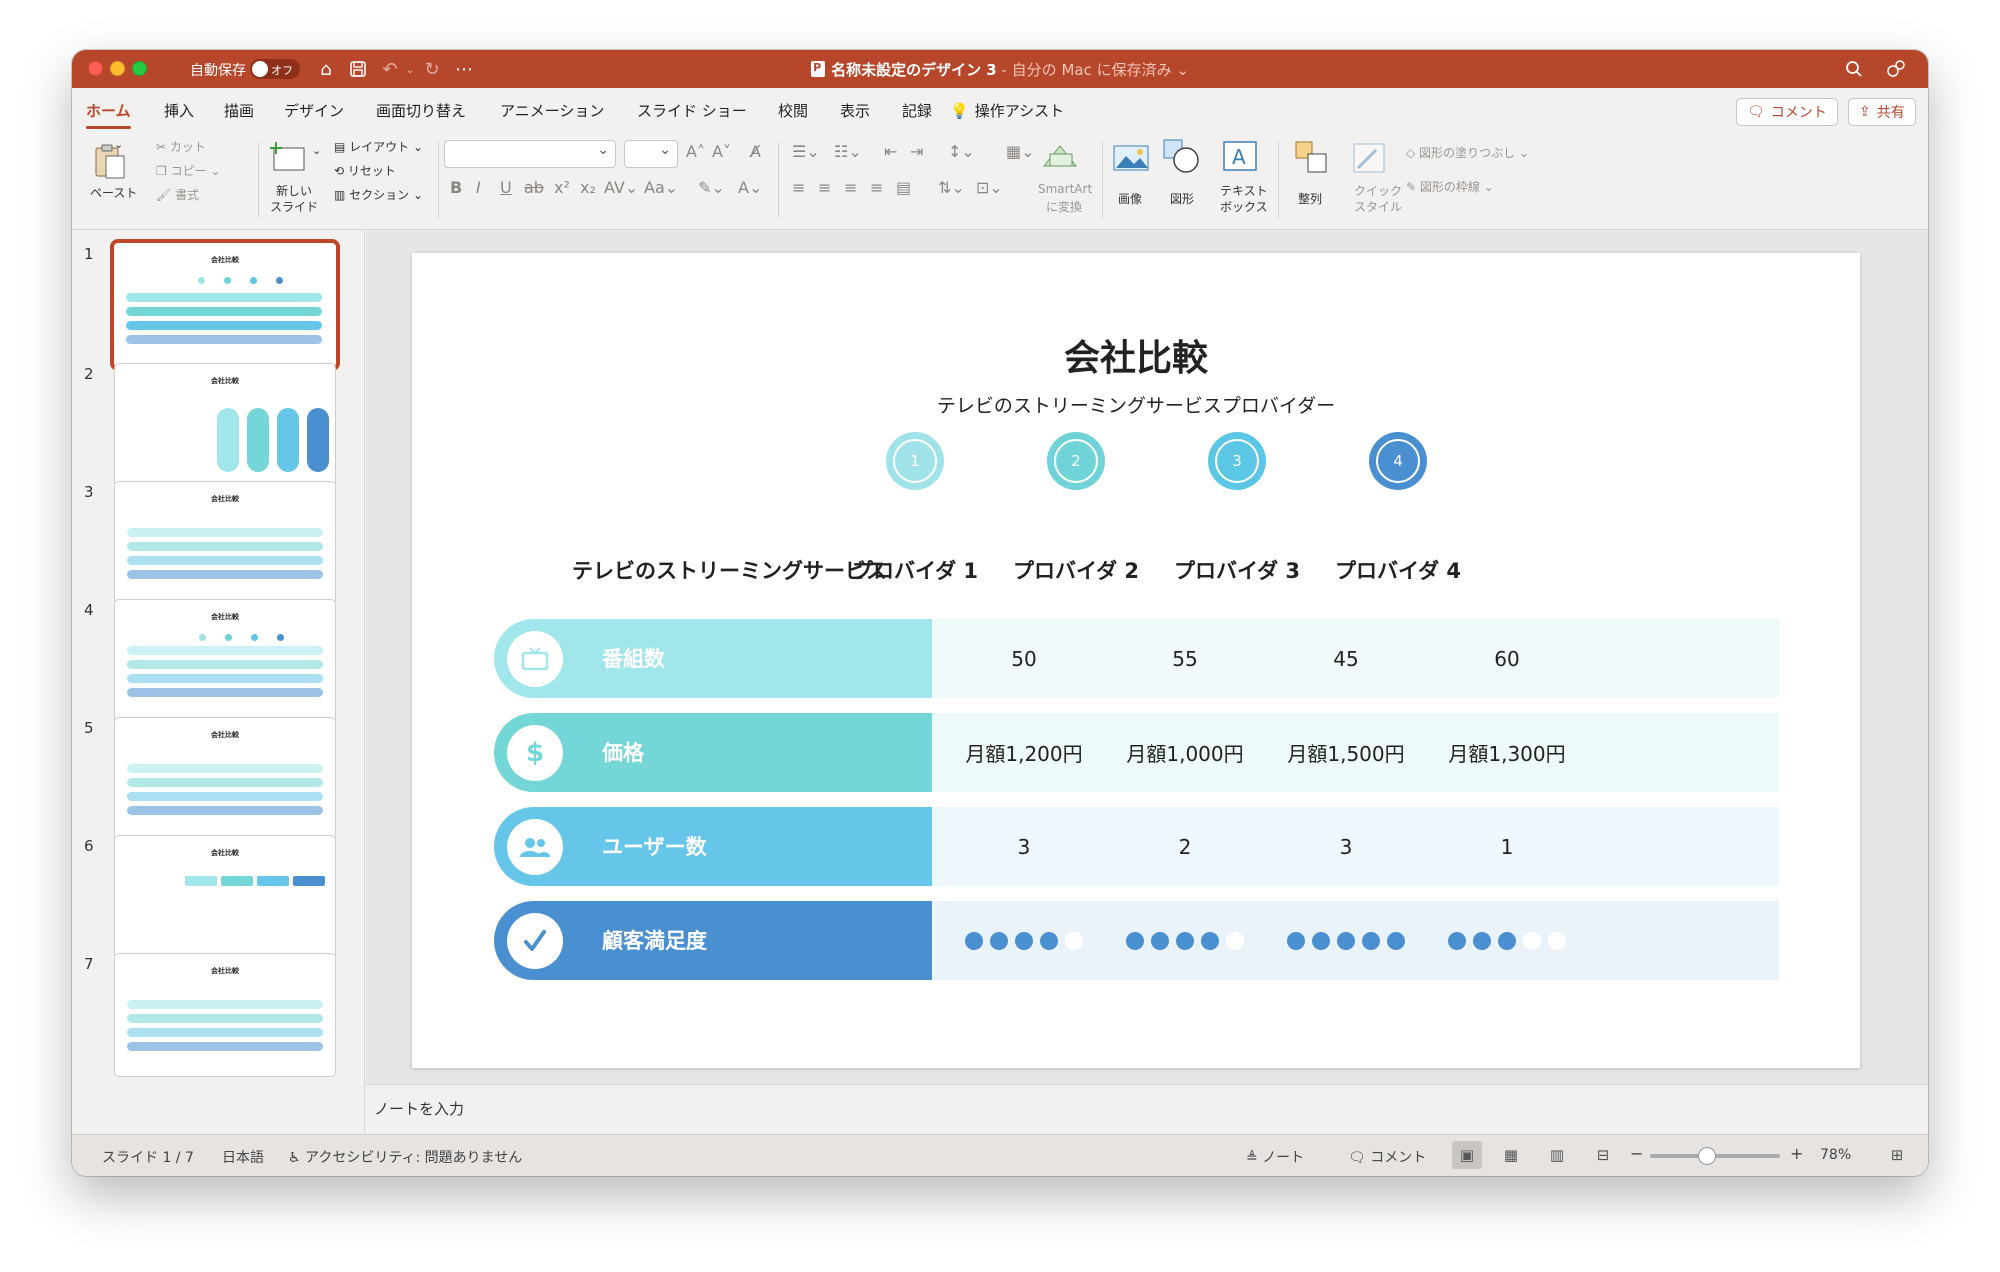 Image resolution: width=2000 pixels, height=1272 pixels. I want to click on row-label-programs: 番組数, so click(713, 658).